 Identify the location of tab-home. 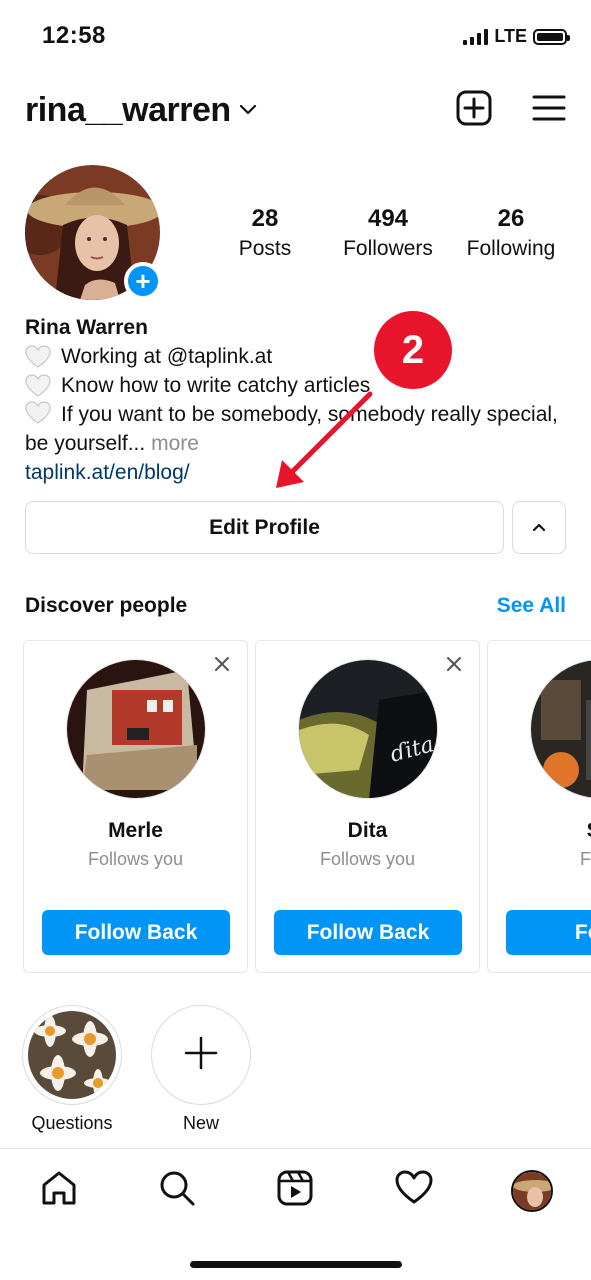
(59, 1191).